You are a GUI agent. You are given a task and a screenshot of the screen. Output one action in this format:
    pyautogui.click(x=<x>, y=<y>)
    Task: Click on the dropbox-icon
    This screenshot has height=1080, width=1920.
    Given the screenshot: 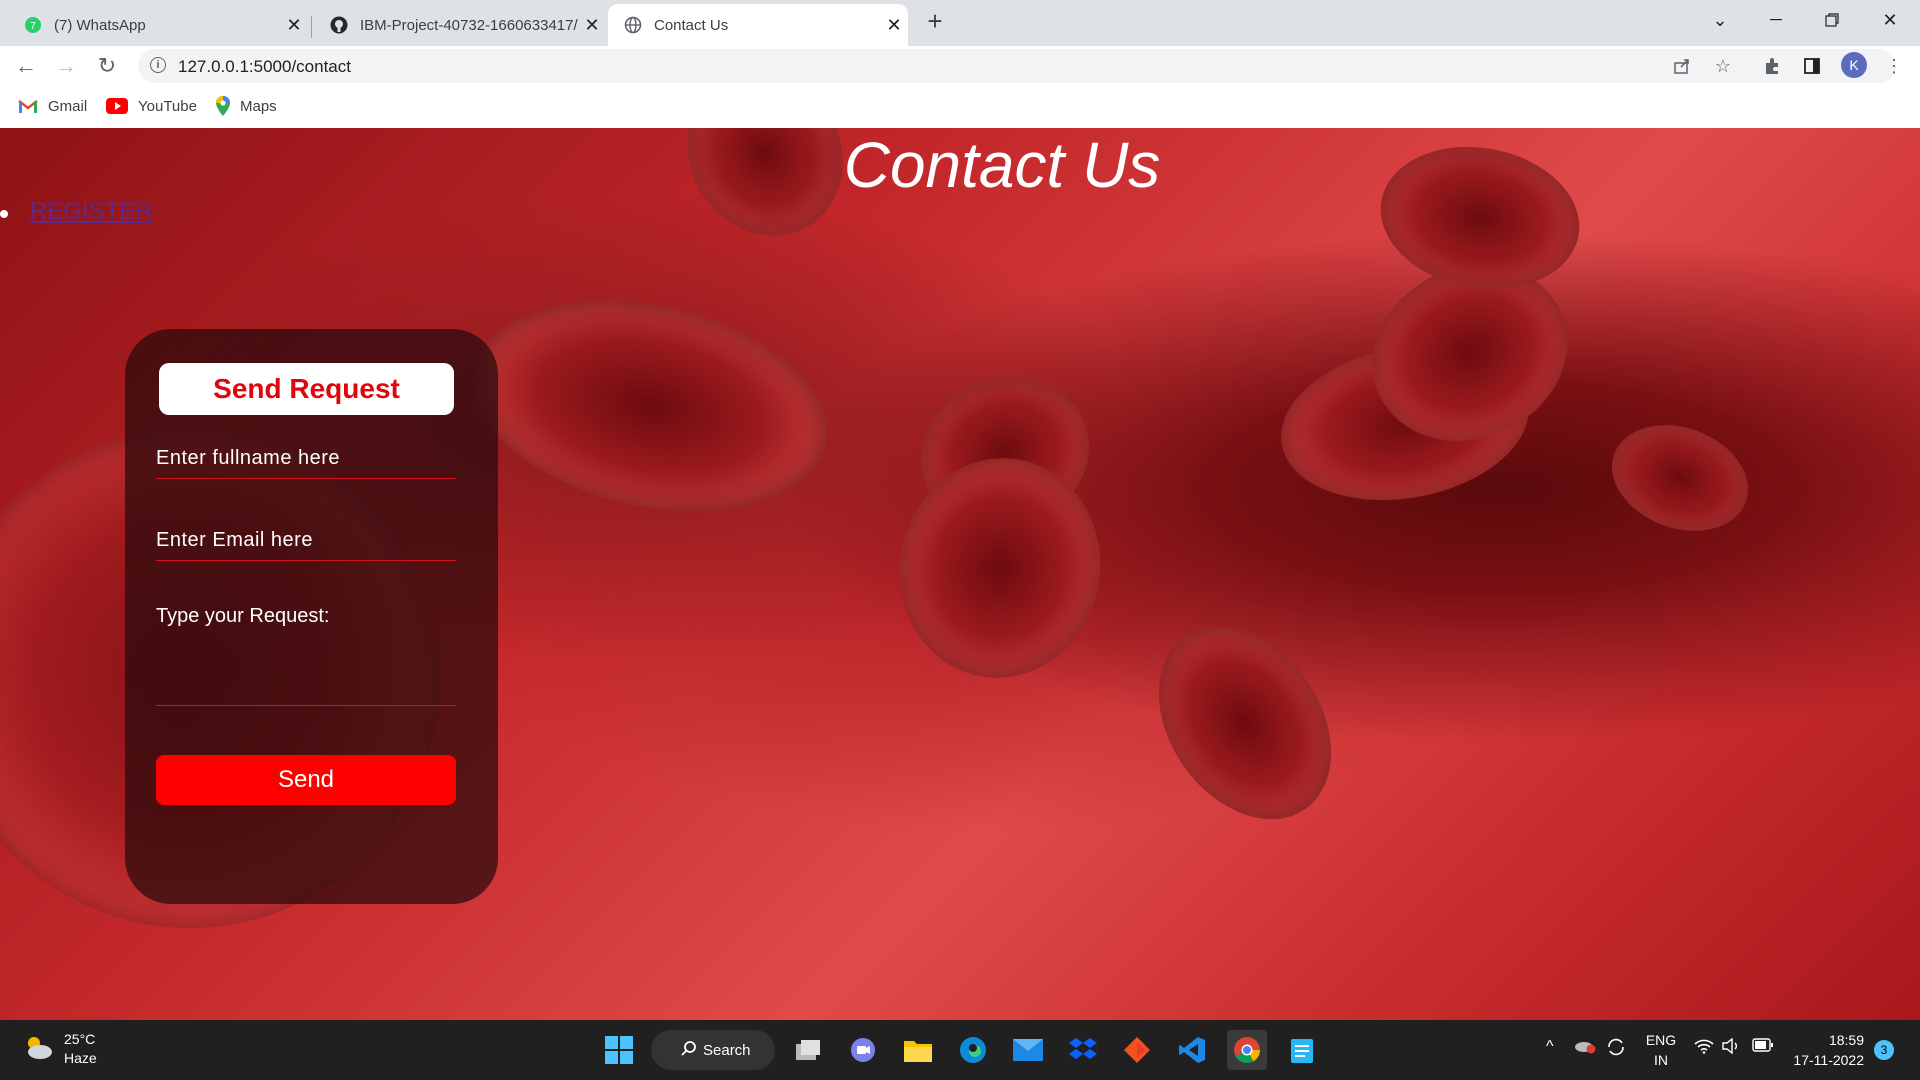 What is the action you would take?
    pyautogui.click(x=1083, y=1050)
    